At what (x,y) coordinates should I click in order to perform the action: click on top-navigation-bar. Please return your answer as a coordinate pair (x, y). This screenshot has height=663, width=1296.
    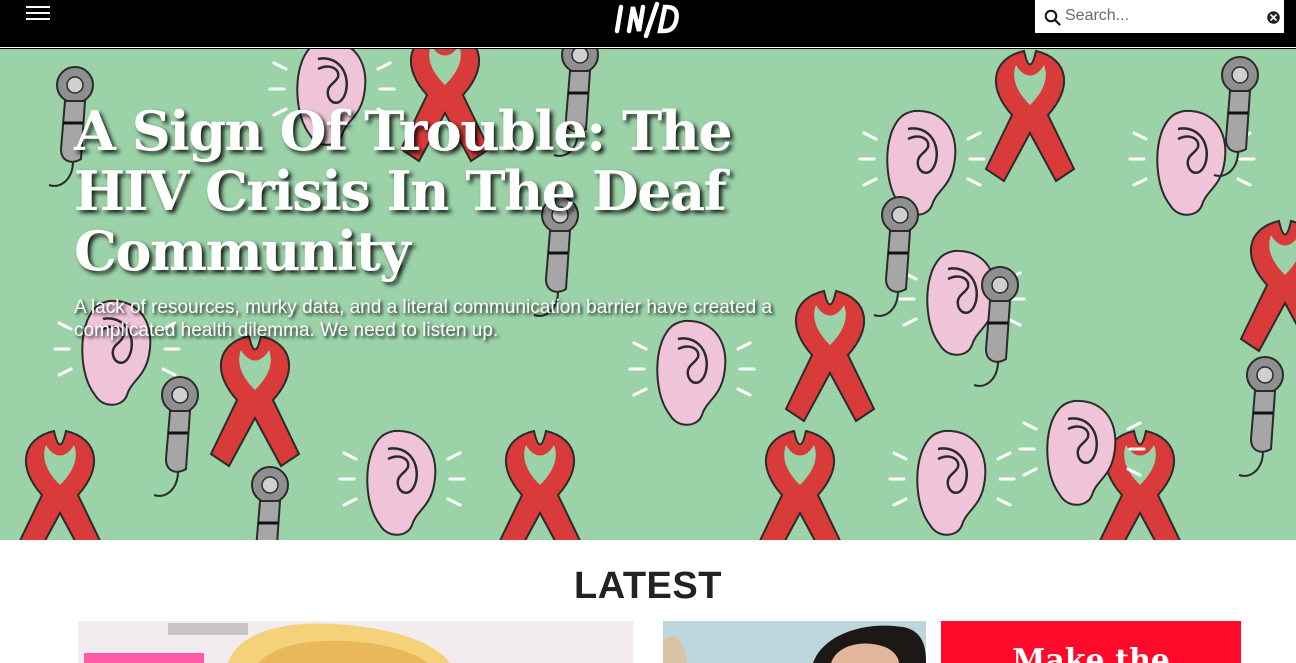
    Looking at the image, I should click on (648, 23).